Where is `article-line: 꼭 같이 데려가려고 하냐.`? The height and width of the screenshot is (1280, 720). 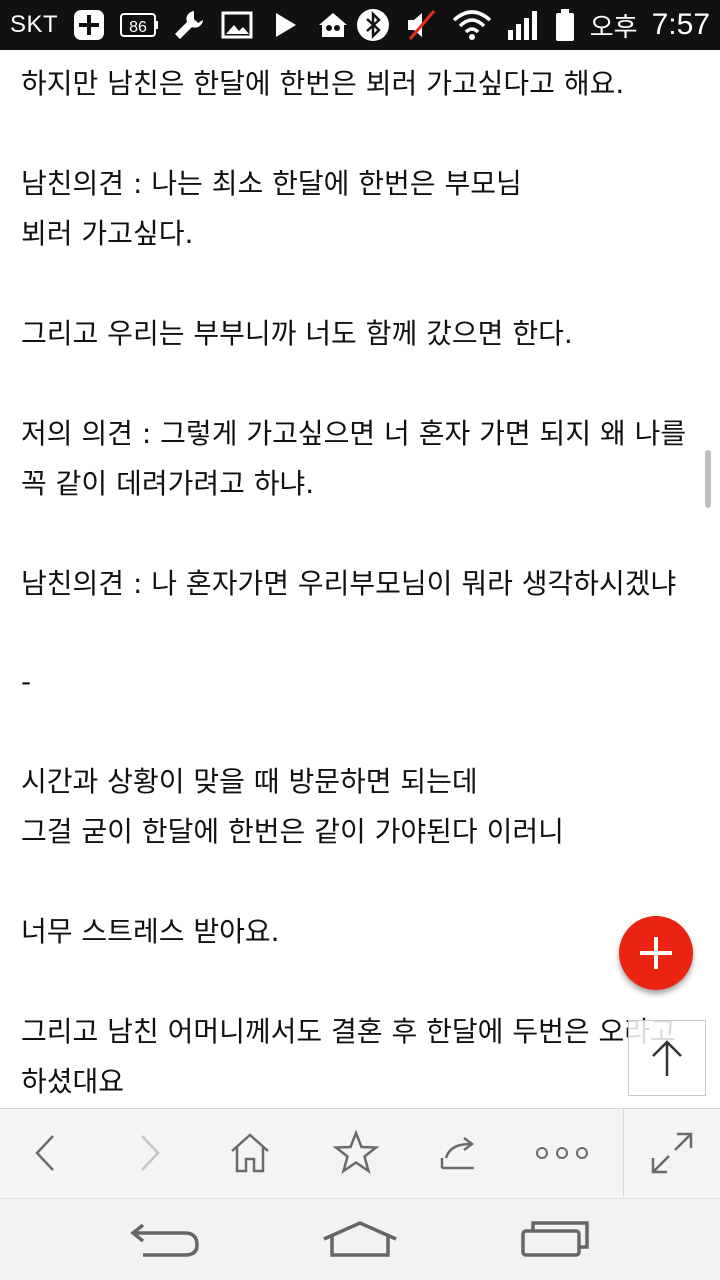 article-line: 꼭 같이 데려가려고 하냐. is located at coordinates (168, 483).